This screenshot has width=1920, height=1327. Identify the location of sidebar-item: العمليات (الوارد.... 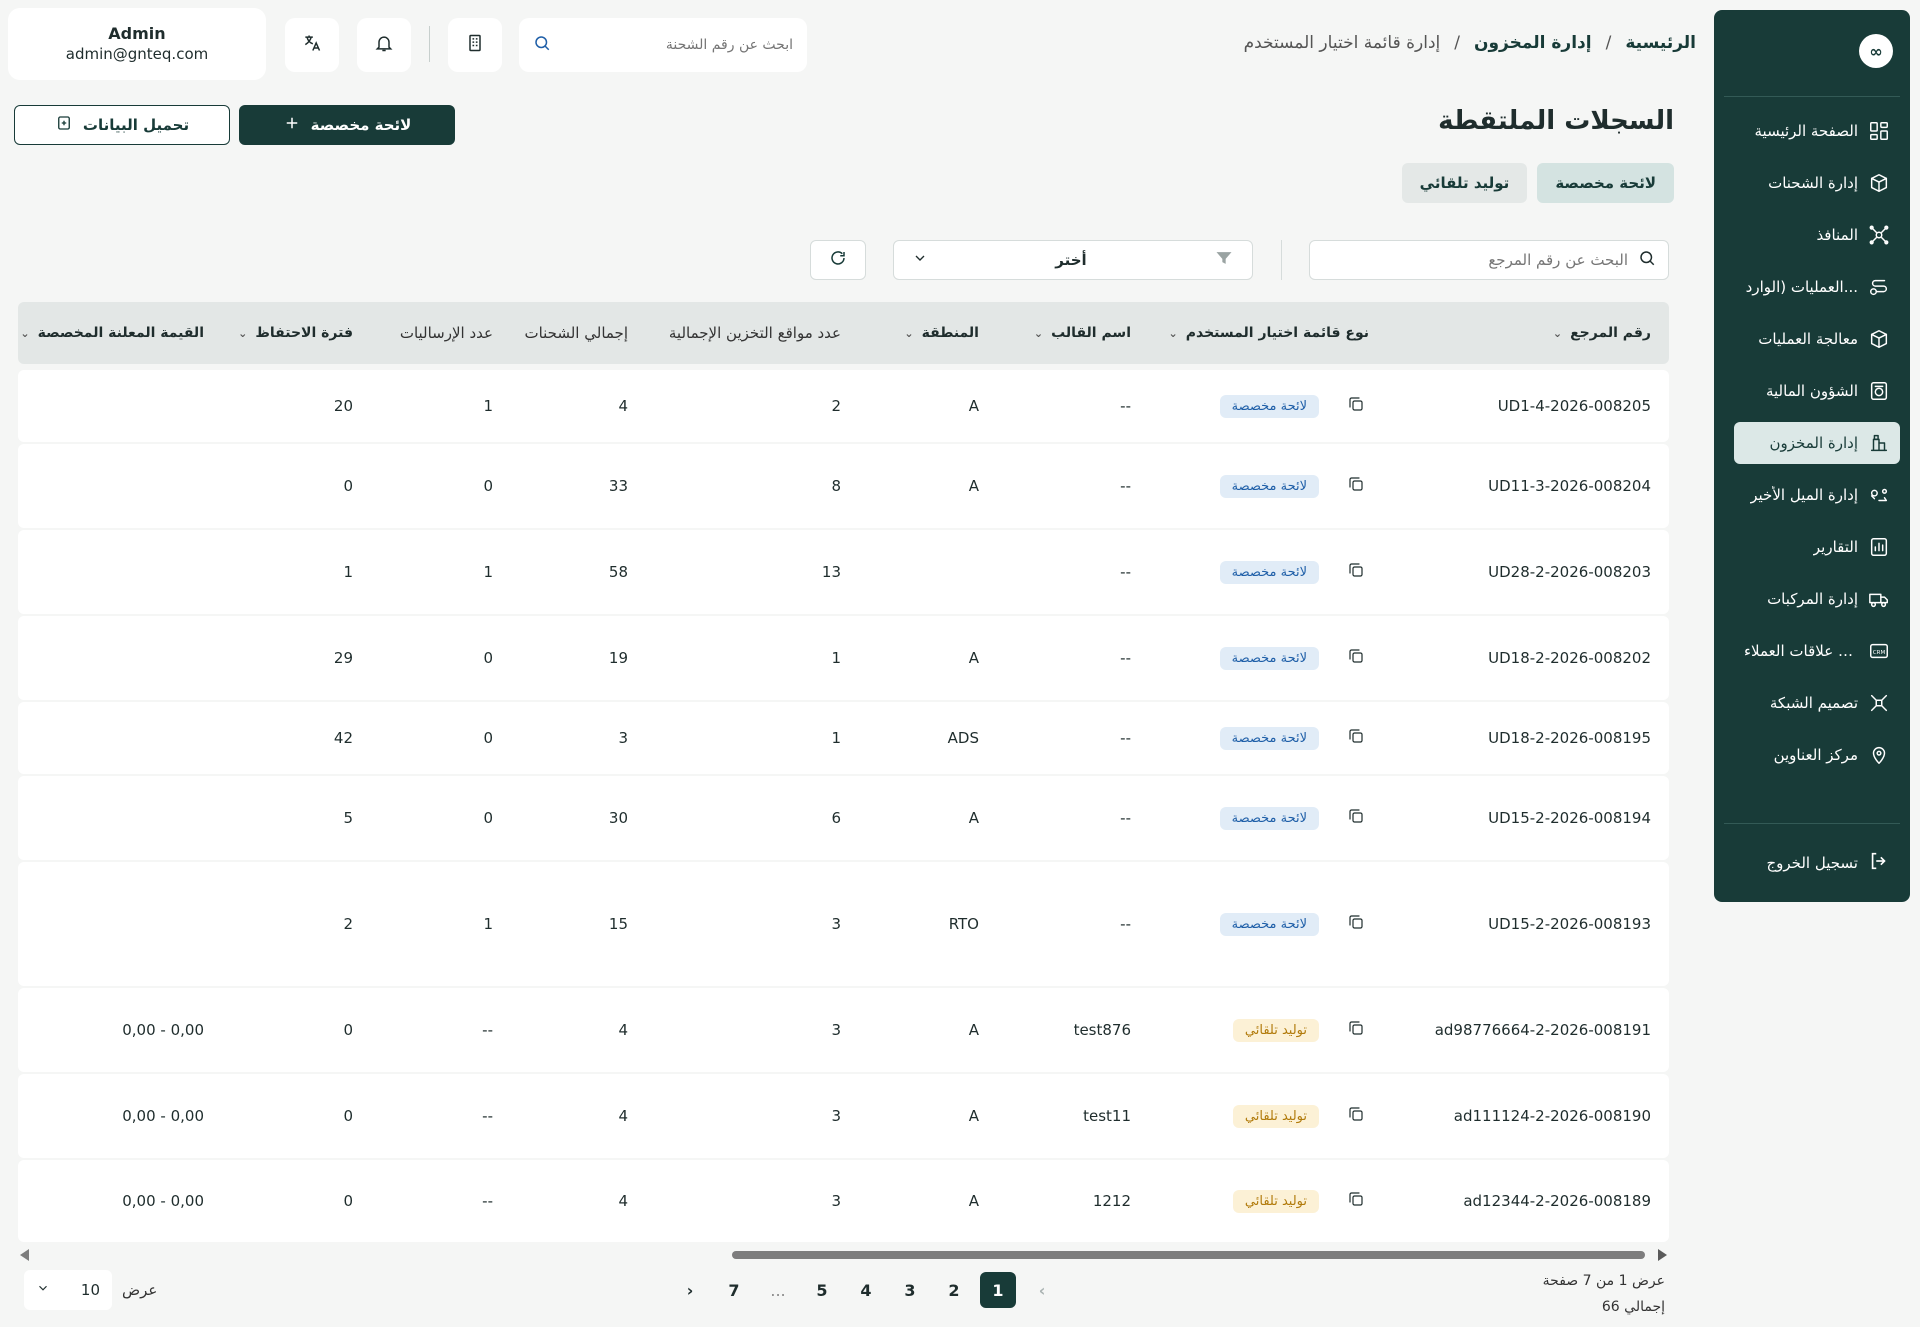
(1817, 287).